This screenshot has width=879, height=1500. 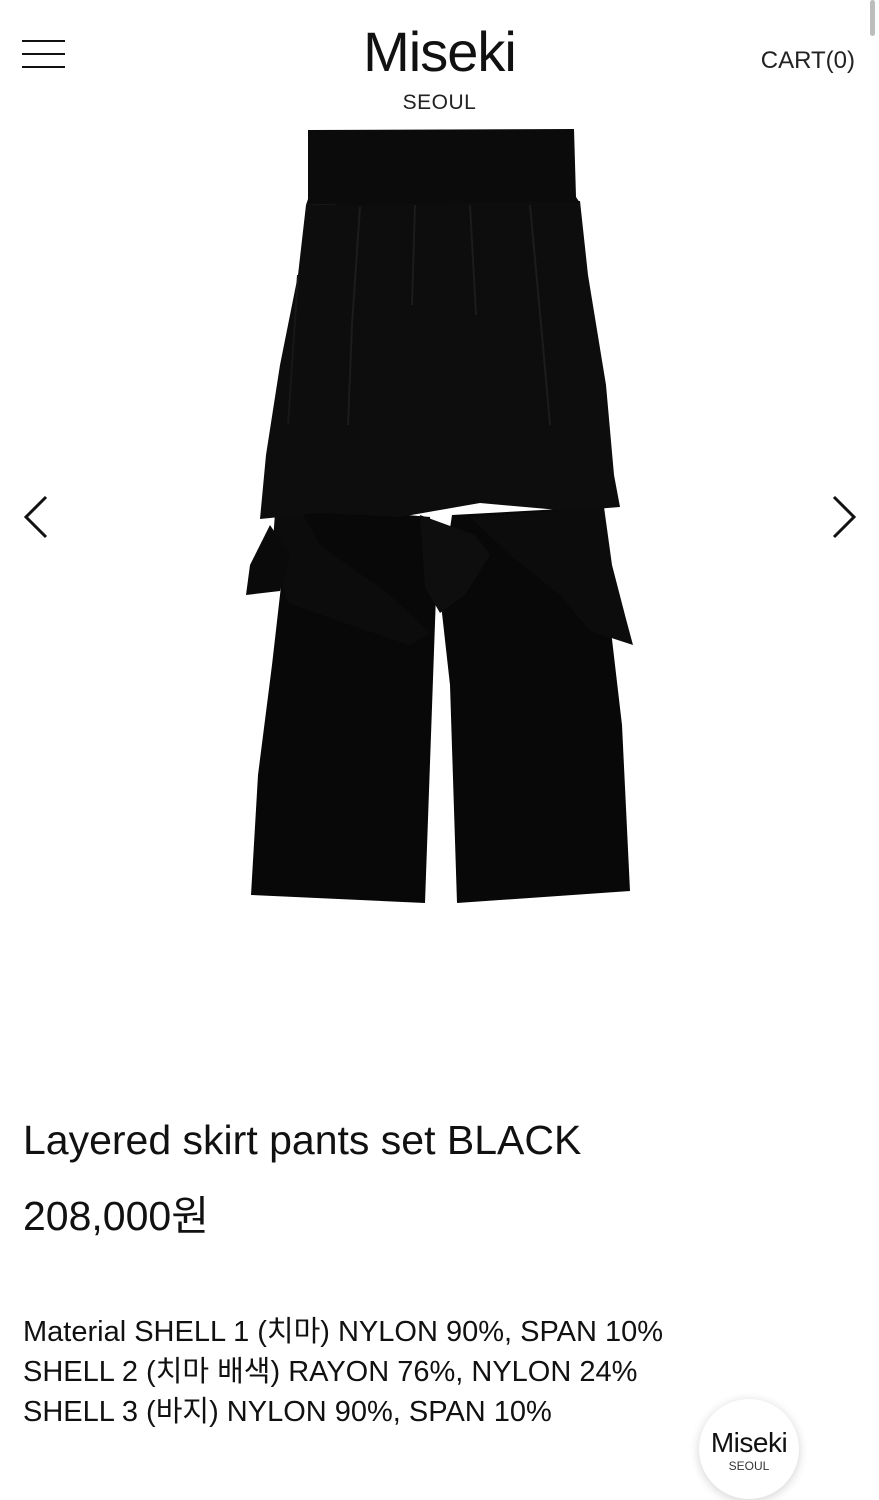 What do you see at coordinates (302, 1140) in the screenshot?
I see `product-title: Layered skirt pants set BLACK` at bounding box center [302, 1140].